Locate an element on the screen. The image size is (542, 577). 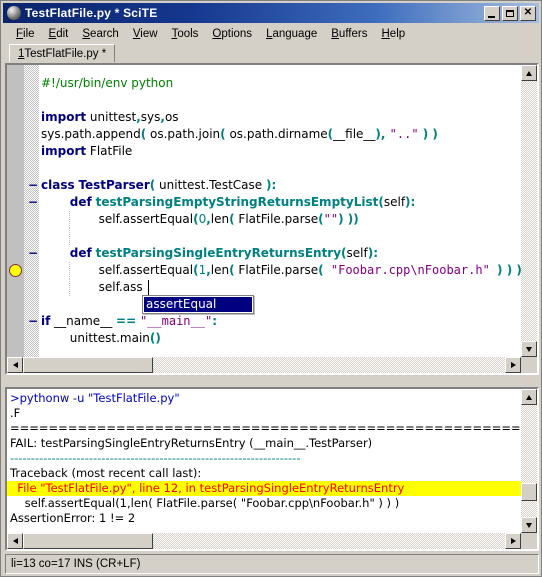
menu-accel-key: V is located at coordinates (136, 33).